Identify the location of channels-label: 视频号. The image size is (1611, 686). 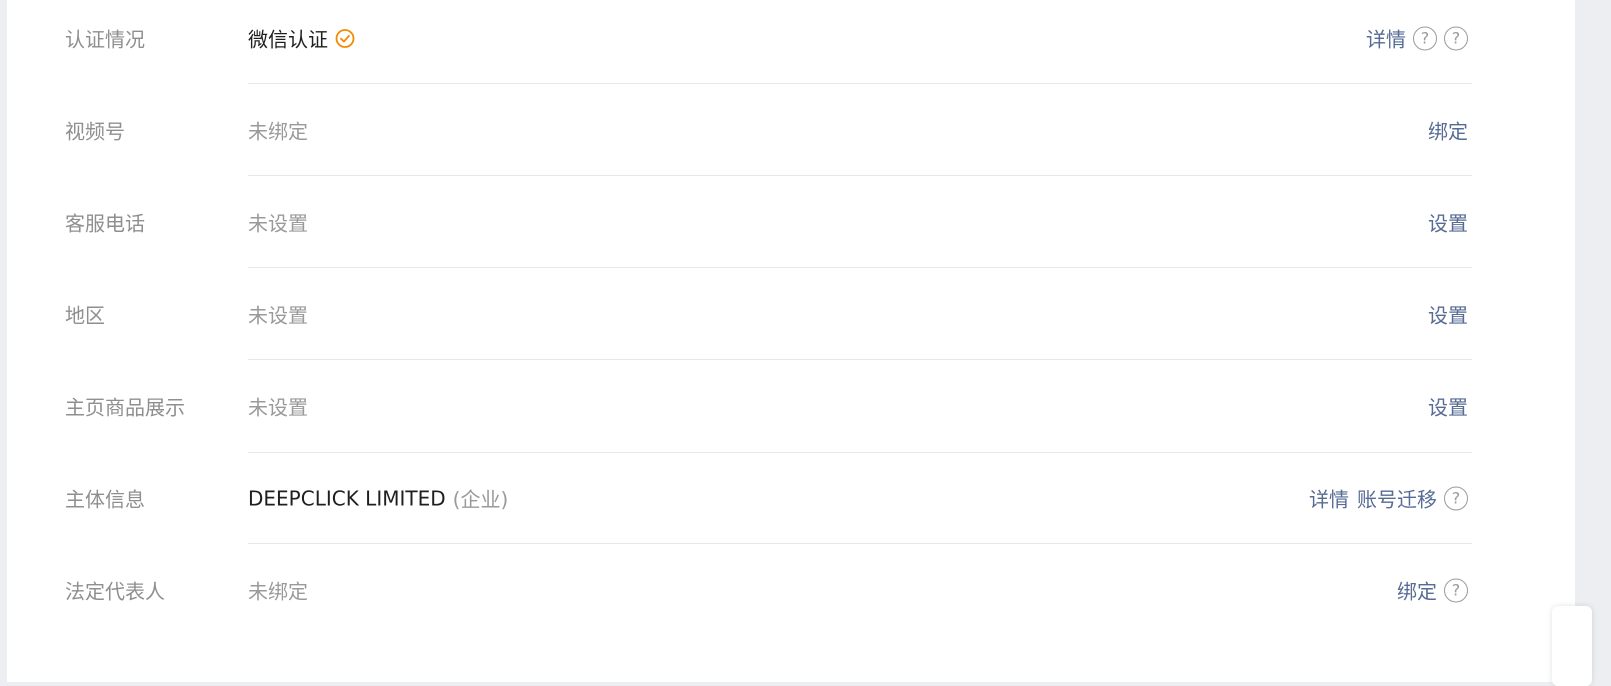
(95, 131).